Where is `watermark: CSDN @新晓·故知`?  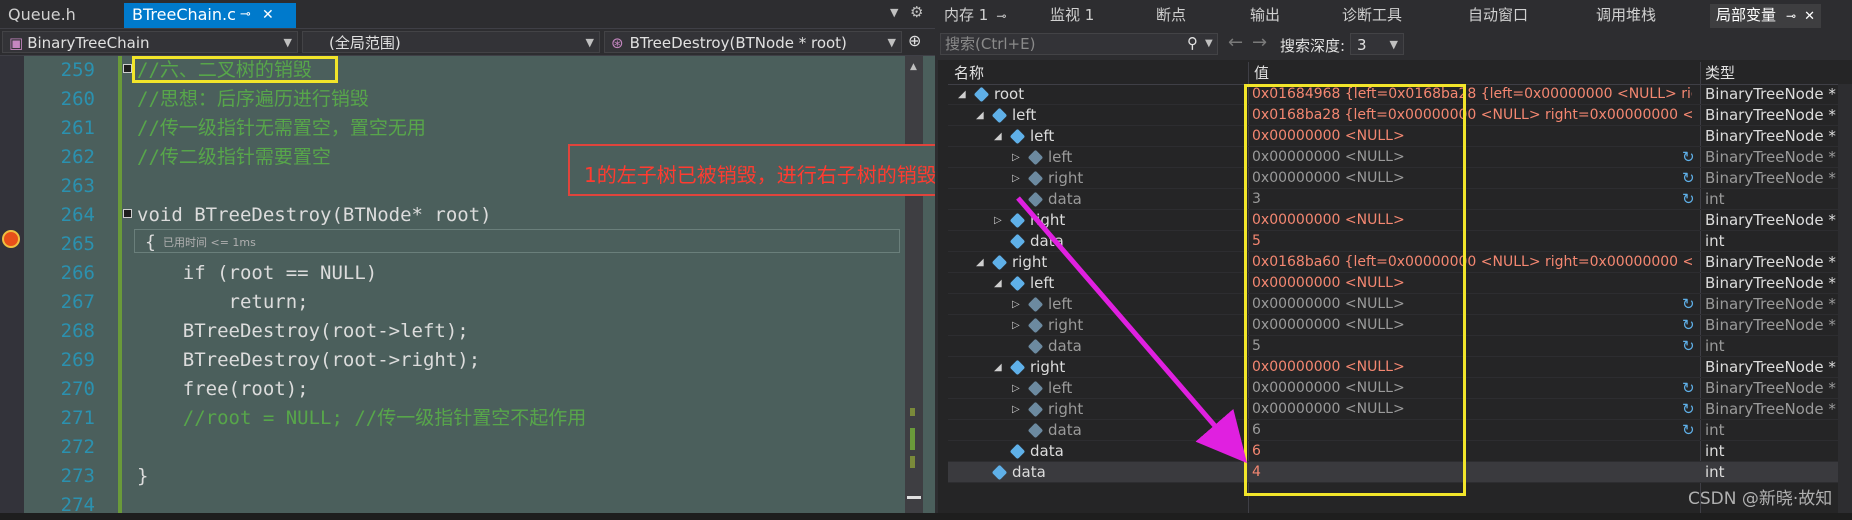
watermark: CSDN @新晓·故知 is located at coordinates (1760, 499).